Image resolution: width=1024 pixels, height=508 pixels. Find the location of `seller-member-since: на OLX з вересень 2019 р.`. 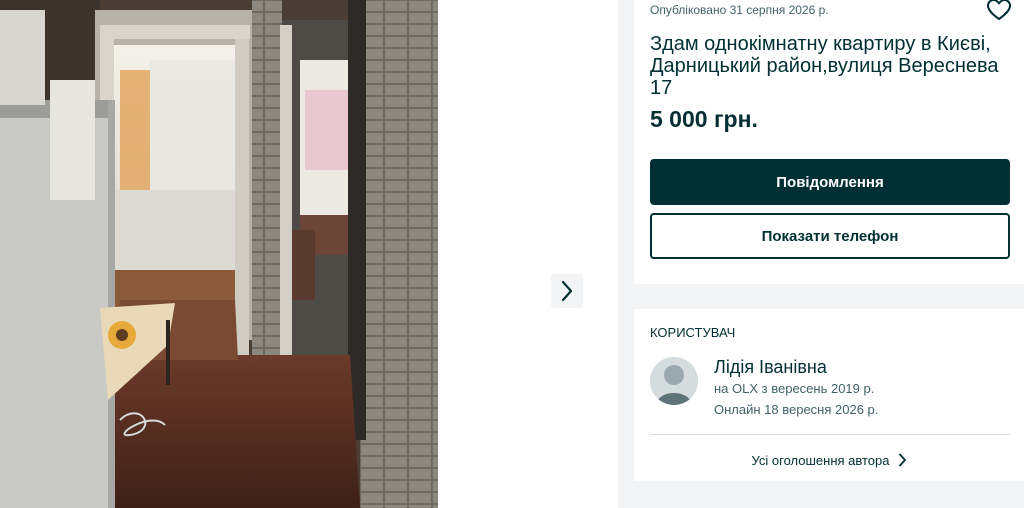

seller-member-since: на OLX з вересень 2019 р. is located at coordinates (794, 388).